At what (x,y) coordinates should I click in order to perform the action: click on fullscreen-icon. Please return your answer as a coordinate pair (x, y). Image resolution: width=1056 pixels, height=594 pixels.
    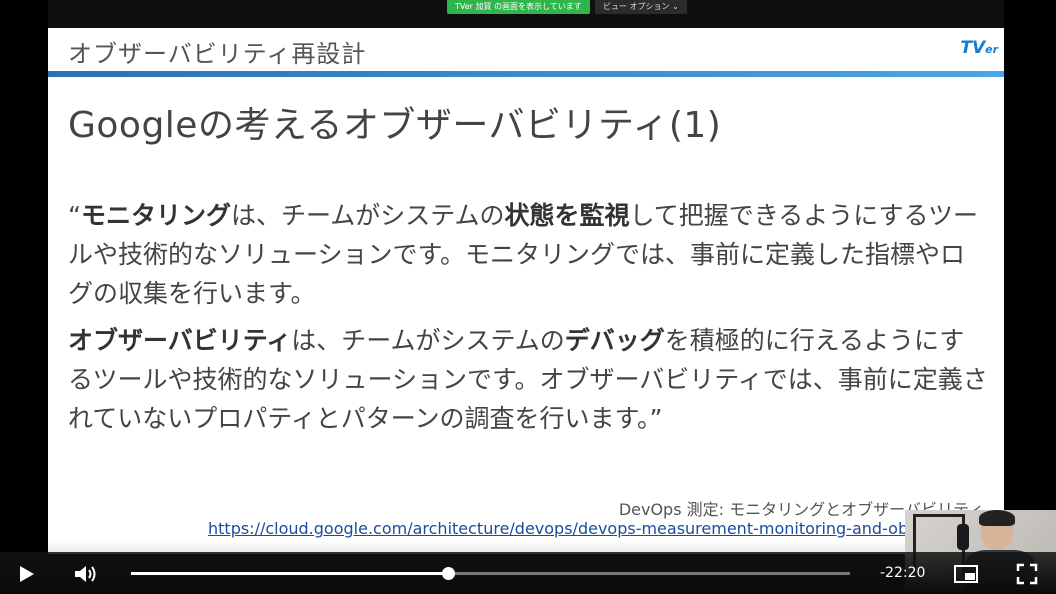
    Looking at the image, I should click on (1027, 574).